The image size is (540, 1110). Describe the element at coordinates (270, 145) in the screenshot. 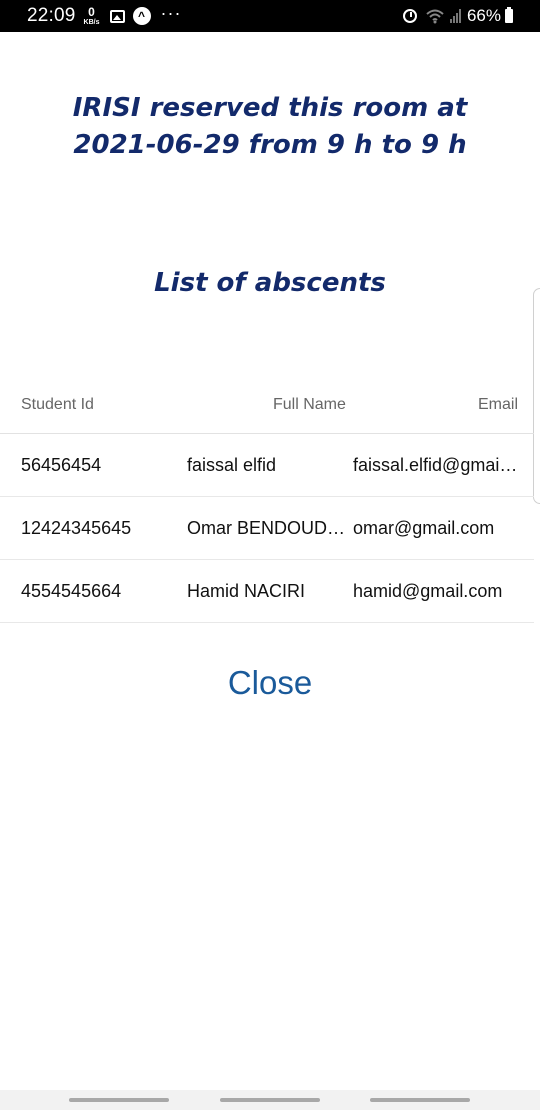

I see `reservation-title-line2: 2021-06-29 from 9 h to 9 h` at that location.